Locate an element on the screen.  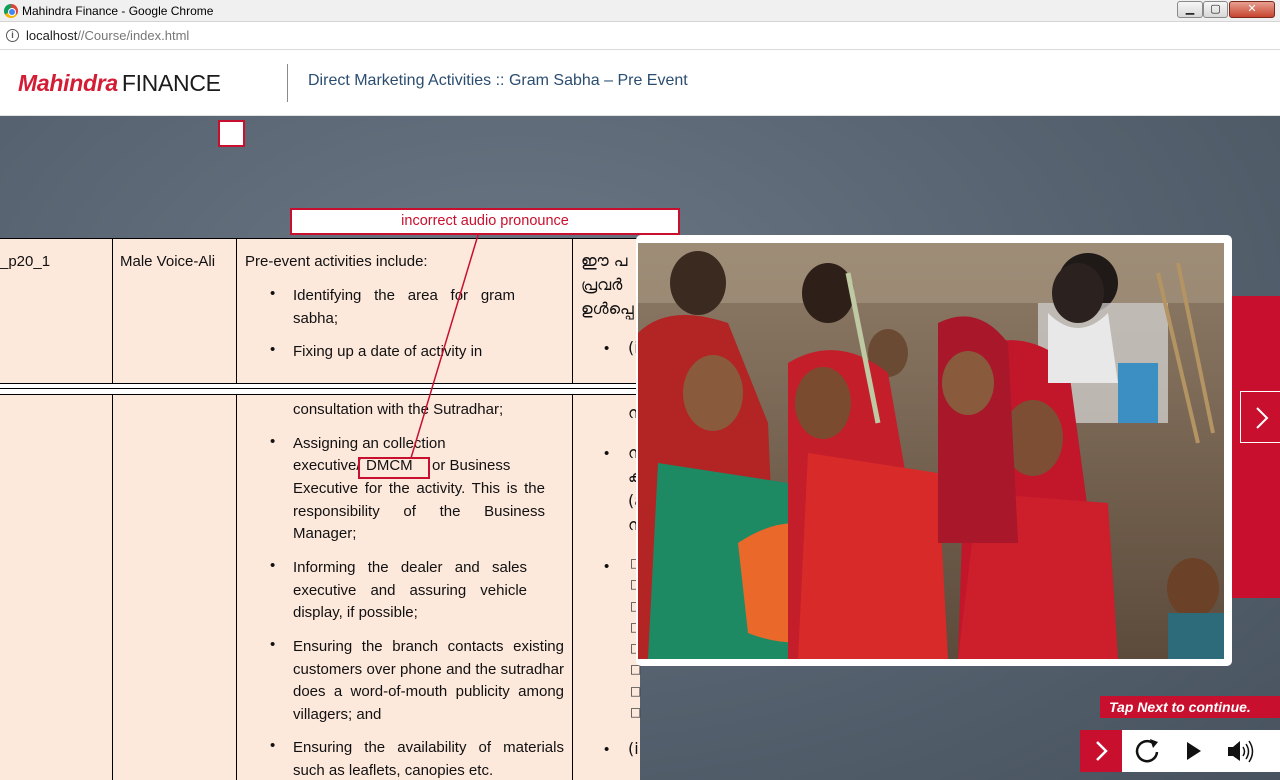
list-item: Assigning an collection is located at coordinates (369, 443).